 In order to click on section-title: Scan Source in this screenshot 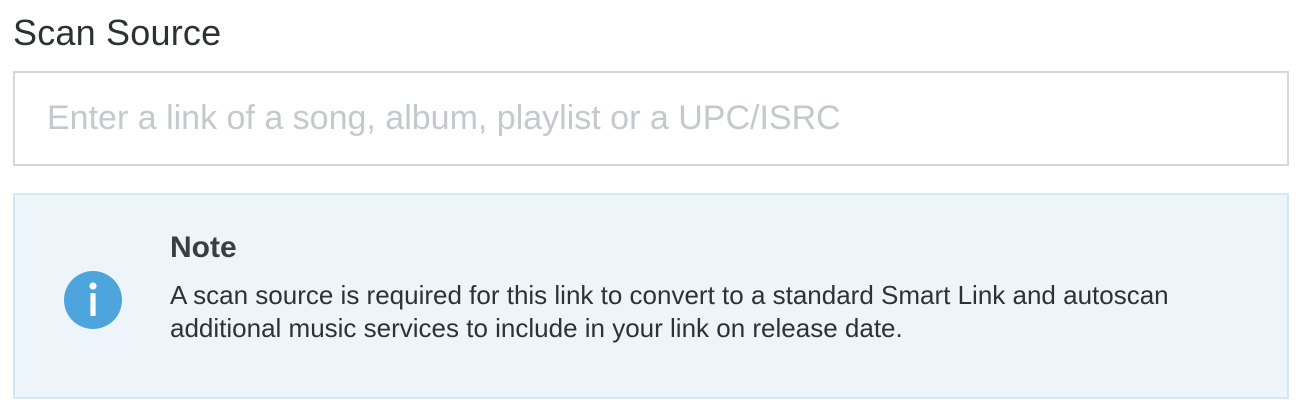, I will do `click(117, 32)`.